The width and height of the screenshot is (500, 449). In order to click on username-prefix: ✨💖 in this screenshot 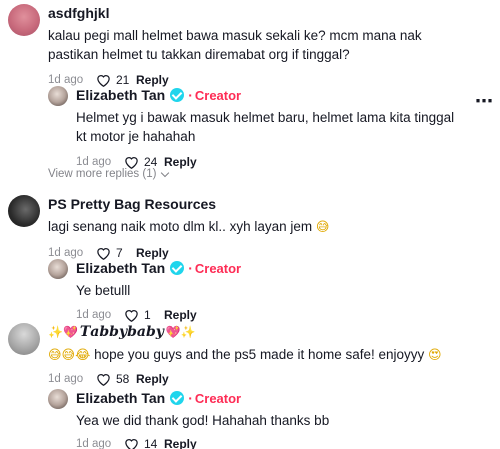, I will do `click(63, 332)`.